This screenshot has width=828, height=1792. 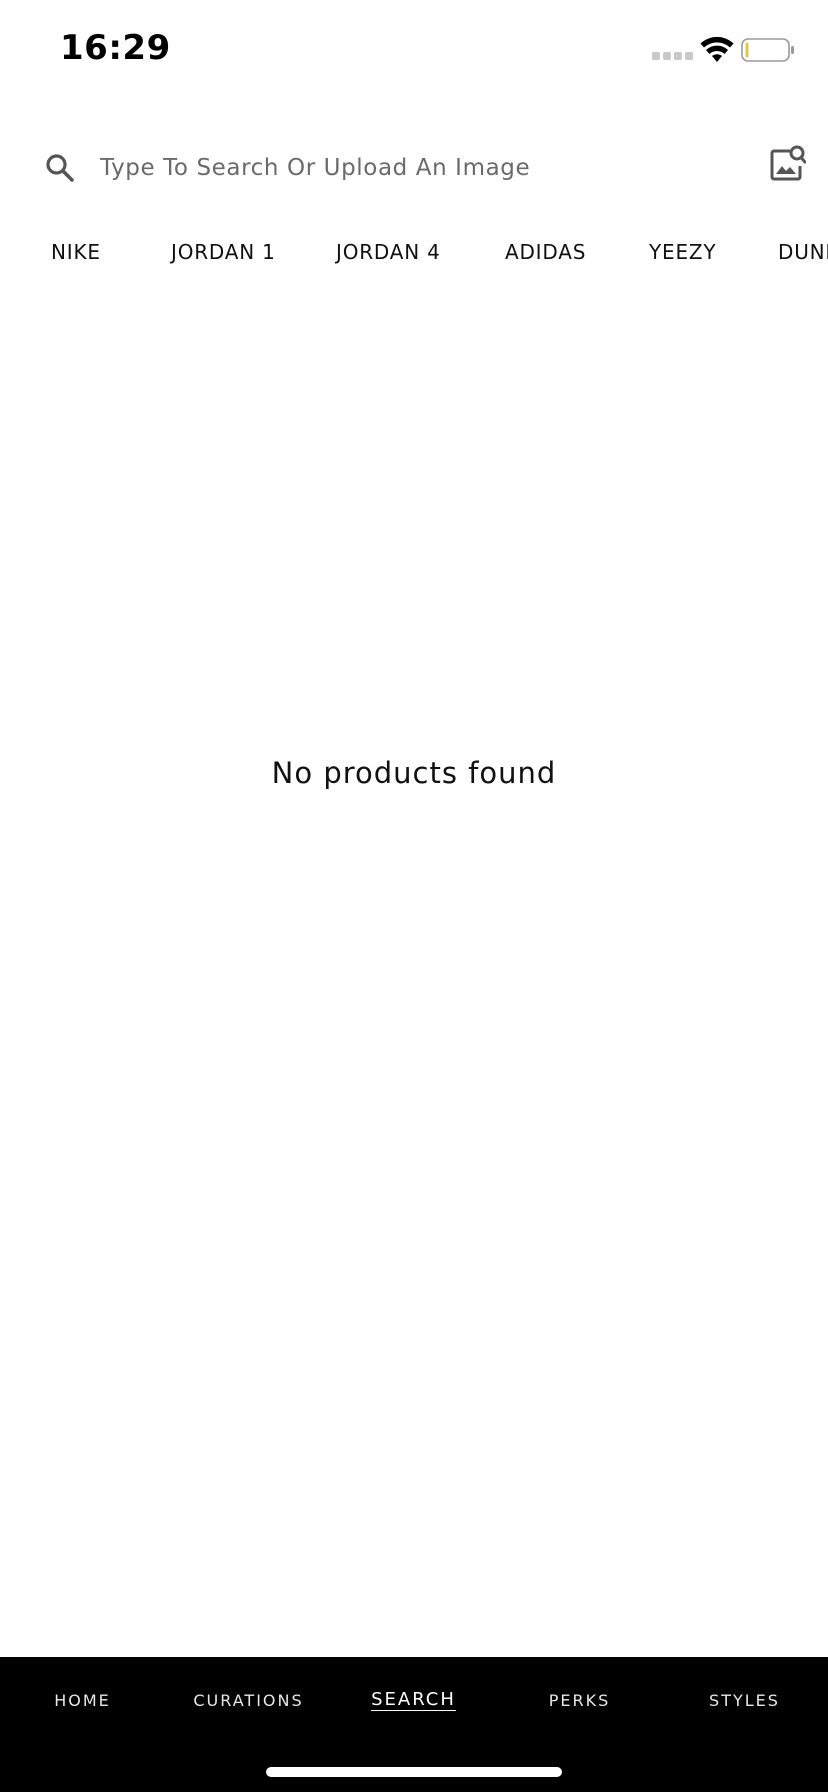 What do you see at coordinates (579, 1700) in the screenshot?
I see `nav-tab-perks: PERKS` at bounding box center [579, 1700].